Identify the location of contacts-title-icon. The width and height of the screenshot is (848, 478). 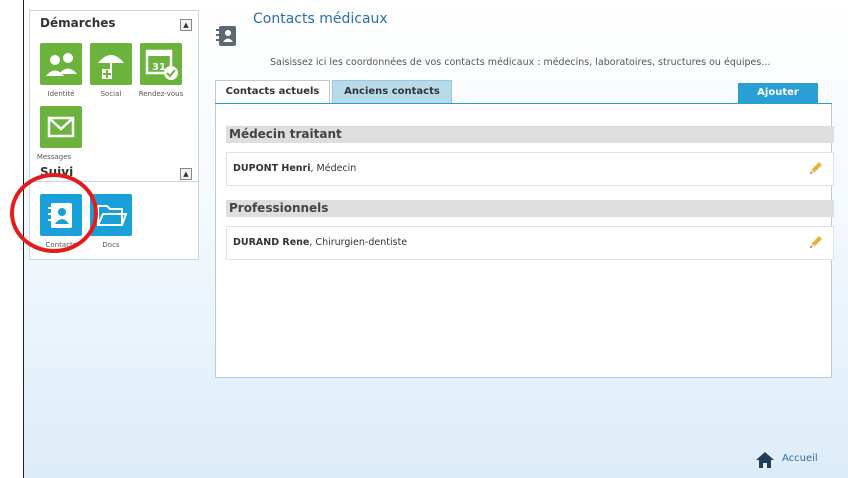
(226, 36).